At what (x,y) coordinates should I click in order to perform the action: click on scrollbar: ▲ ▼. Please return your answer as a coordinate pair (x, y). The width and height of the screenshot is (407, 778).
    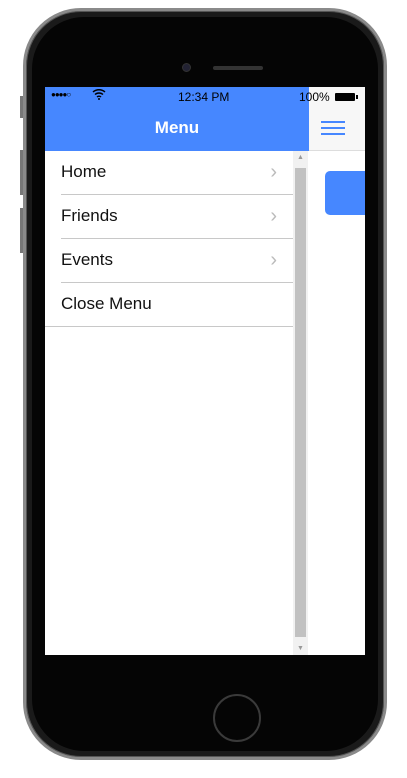
    Looking at the image, I should click on (300, 403).